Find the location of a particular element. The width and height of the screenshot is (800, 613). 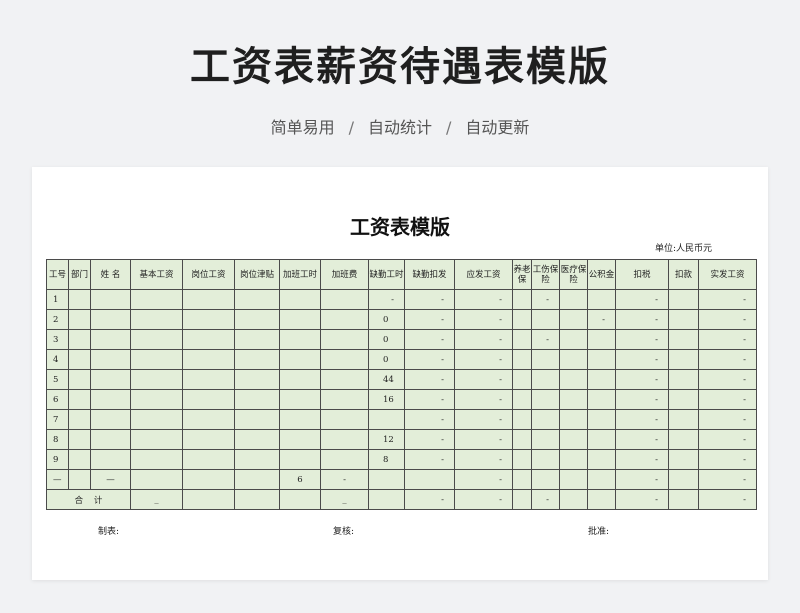

table-cell: 1 is located at coordinates (57, 299).